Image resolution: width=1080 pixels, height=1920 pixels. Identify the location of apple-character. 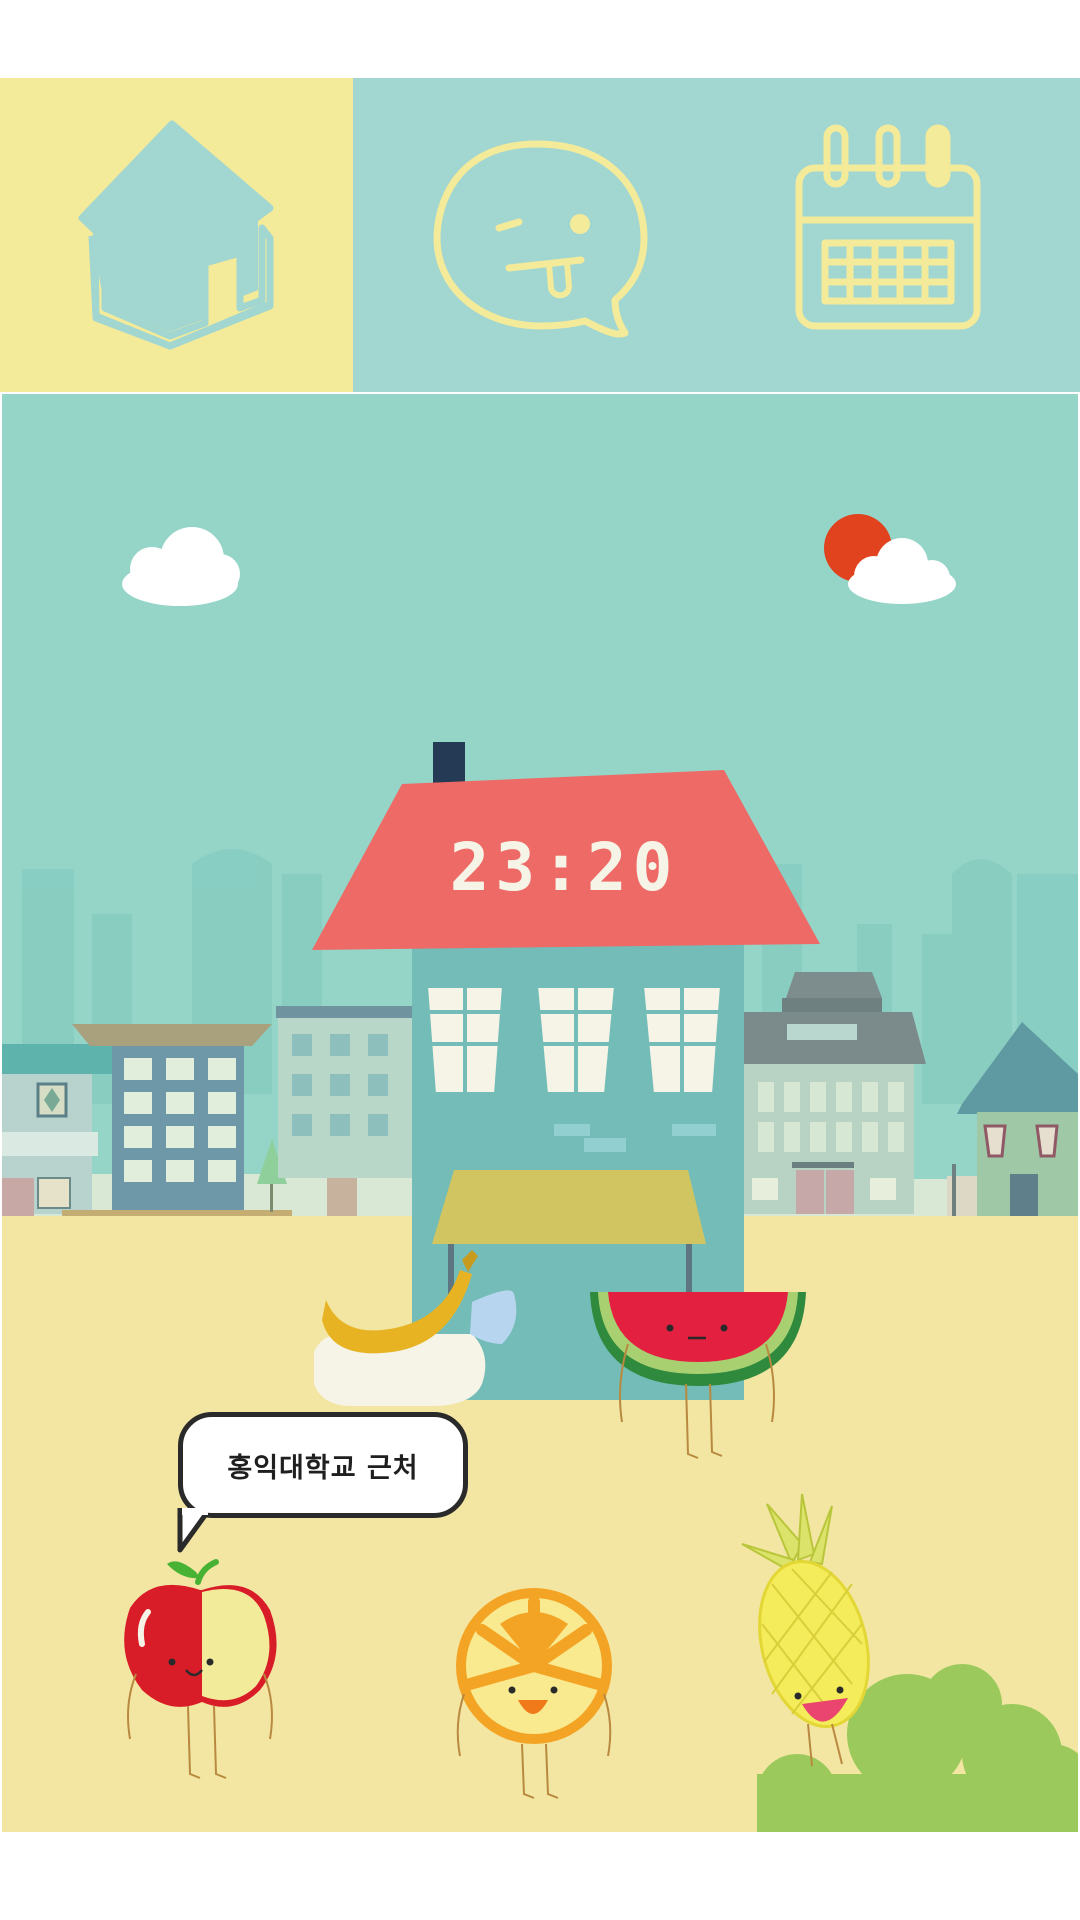
(200, 1669).